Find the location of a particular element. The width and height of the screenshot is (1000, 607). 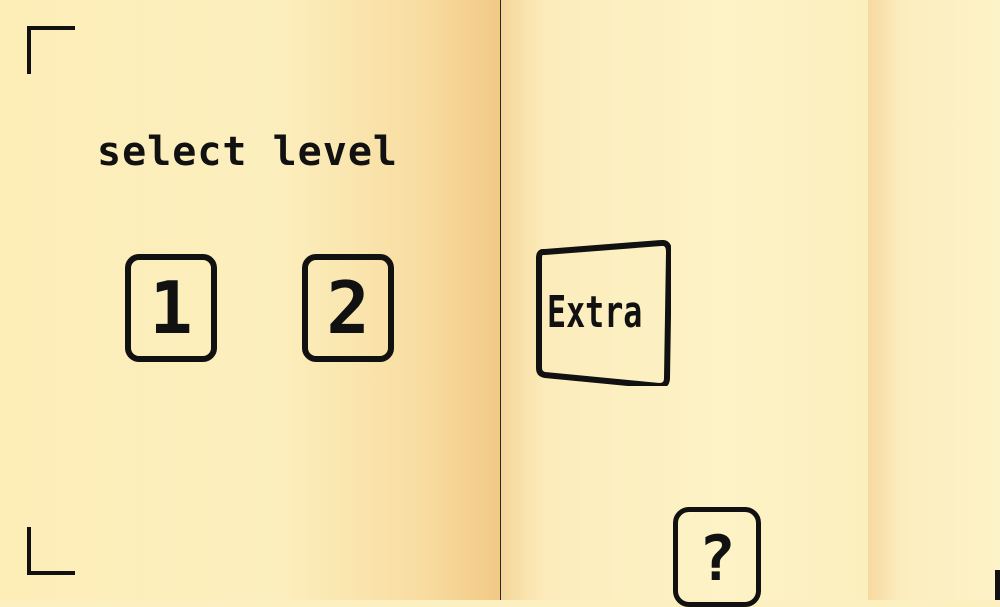

level-2-button: 2 is located at coordinates (348, 308).